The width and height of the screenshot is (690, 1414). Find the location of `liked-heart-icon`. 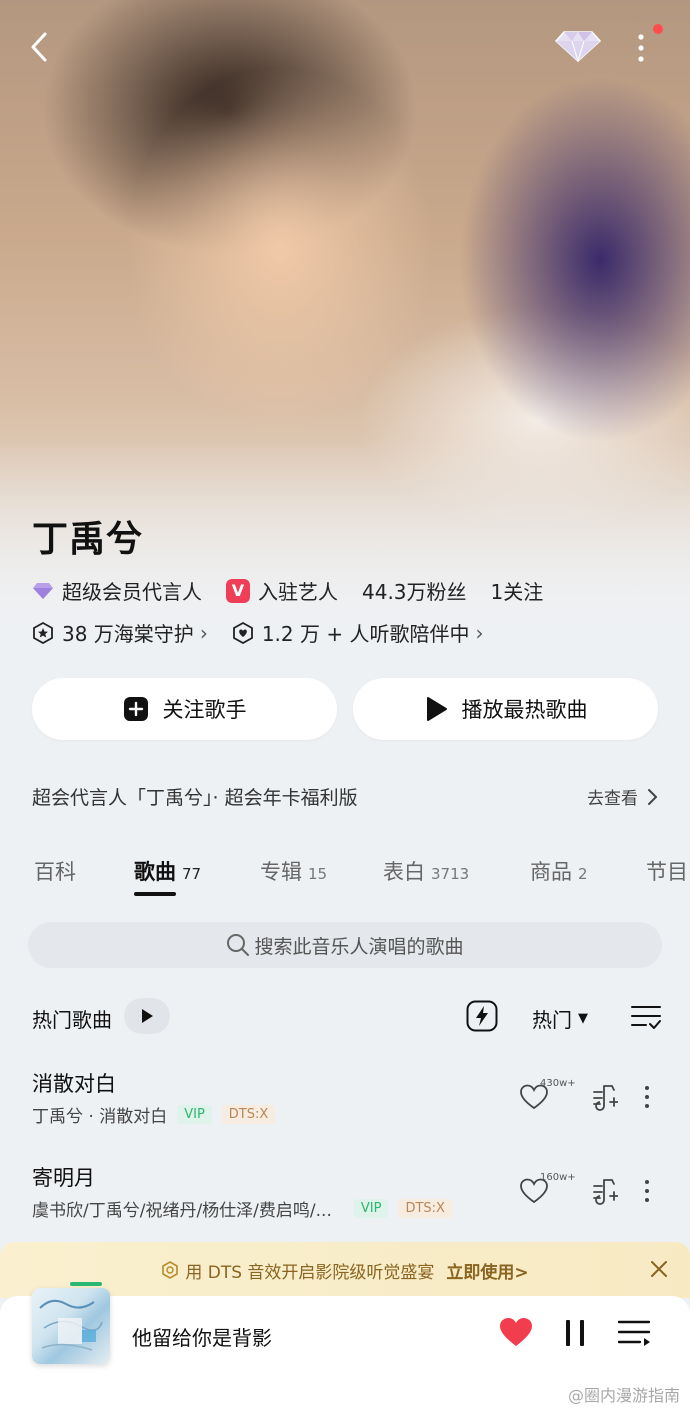

liked-heart-icon is located at coordinates (516, 1333).